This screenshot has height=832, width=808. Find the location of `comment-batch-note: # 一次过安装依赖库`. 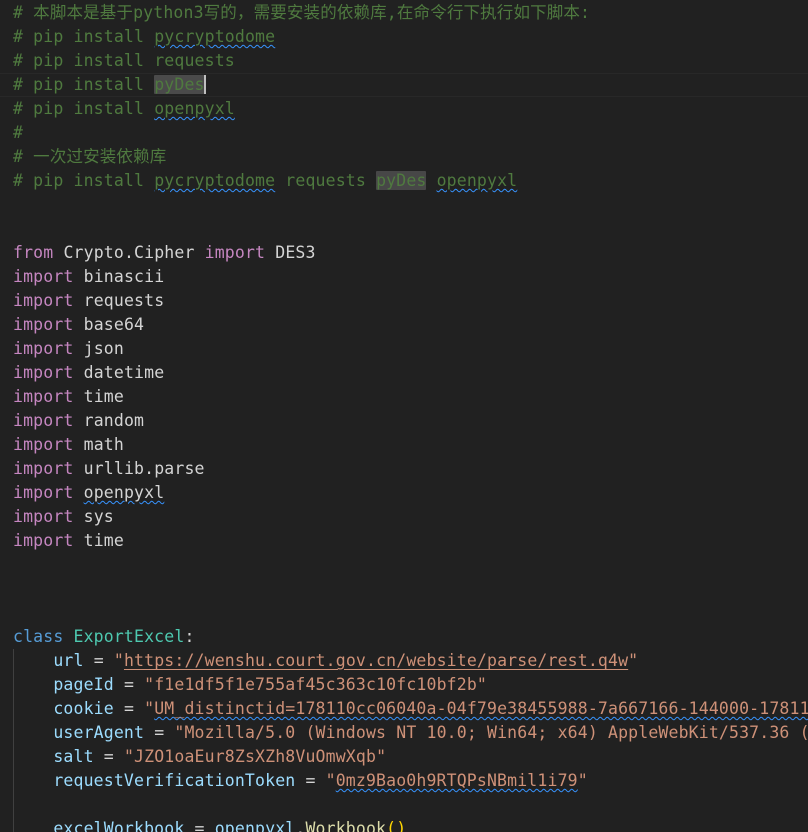

comment-batch-note: # 一次过安装依赖库 is located at coordinates (90, 156).